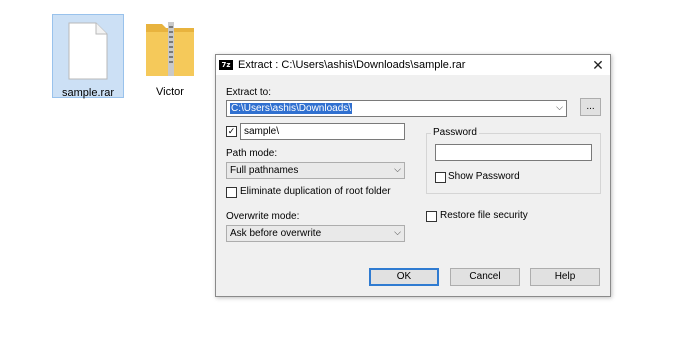  What do you see at coordinates (88, 51) in the screenshot?
I see `file-icon` at bounding box center [88, 51].